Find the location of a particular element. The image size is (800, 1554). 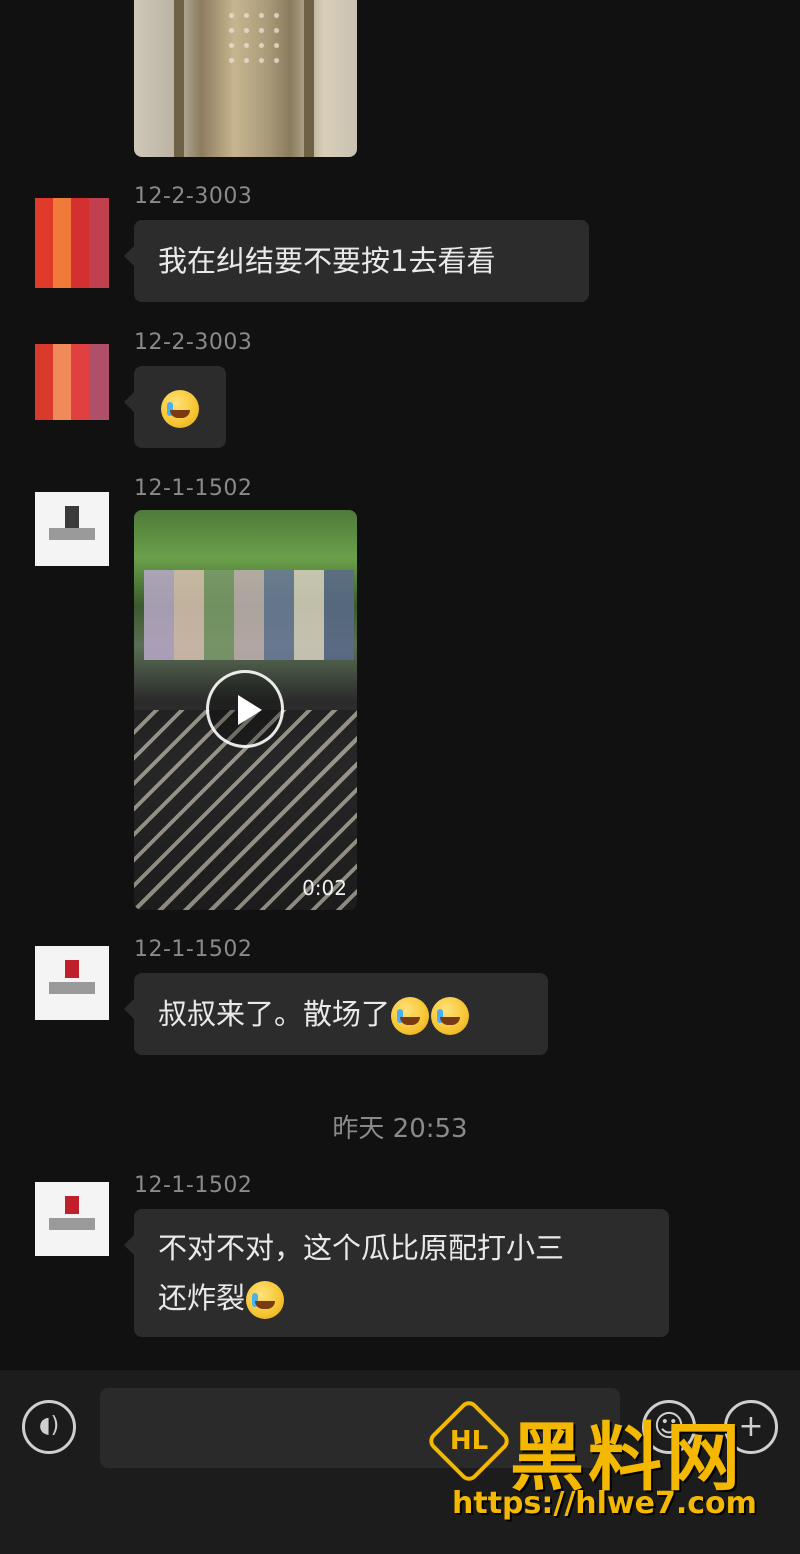

message-text: 叔叔来了。散场了 is located at coordinates (274, 1014).